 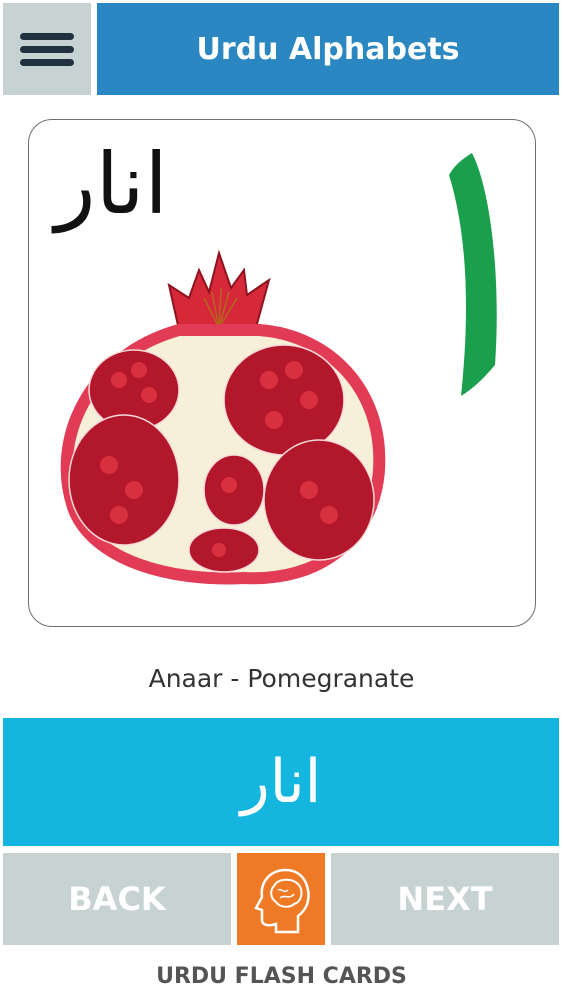 I want to click on app-footer: URDU FLASH CARDS, so click(x=281, y=976).